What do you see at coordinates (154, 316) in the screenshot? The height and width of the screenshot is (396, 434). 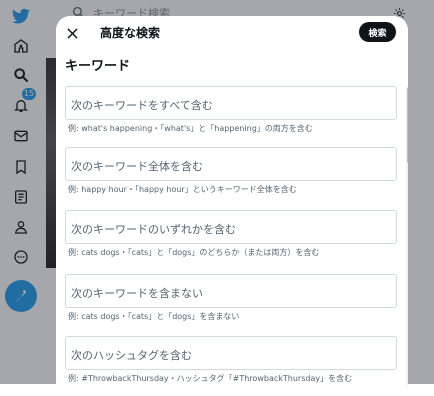 I see `field-hint: 例: cats dogs・「cats」と「dogs」を含まない` at bounding box center [154, 316].